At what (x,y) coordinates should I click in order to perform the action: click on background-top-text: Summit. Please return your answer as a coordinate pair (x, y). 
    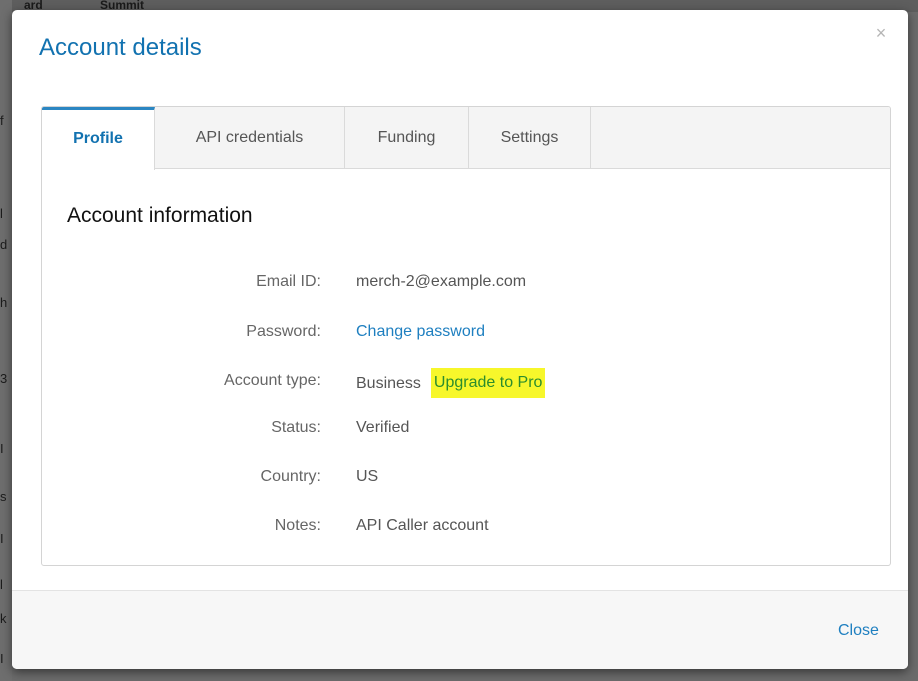
    Looking at the image, I should click on (122, 6).